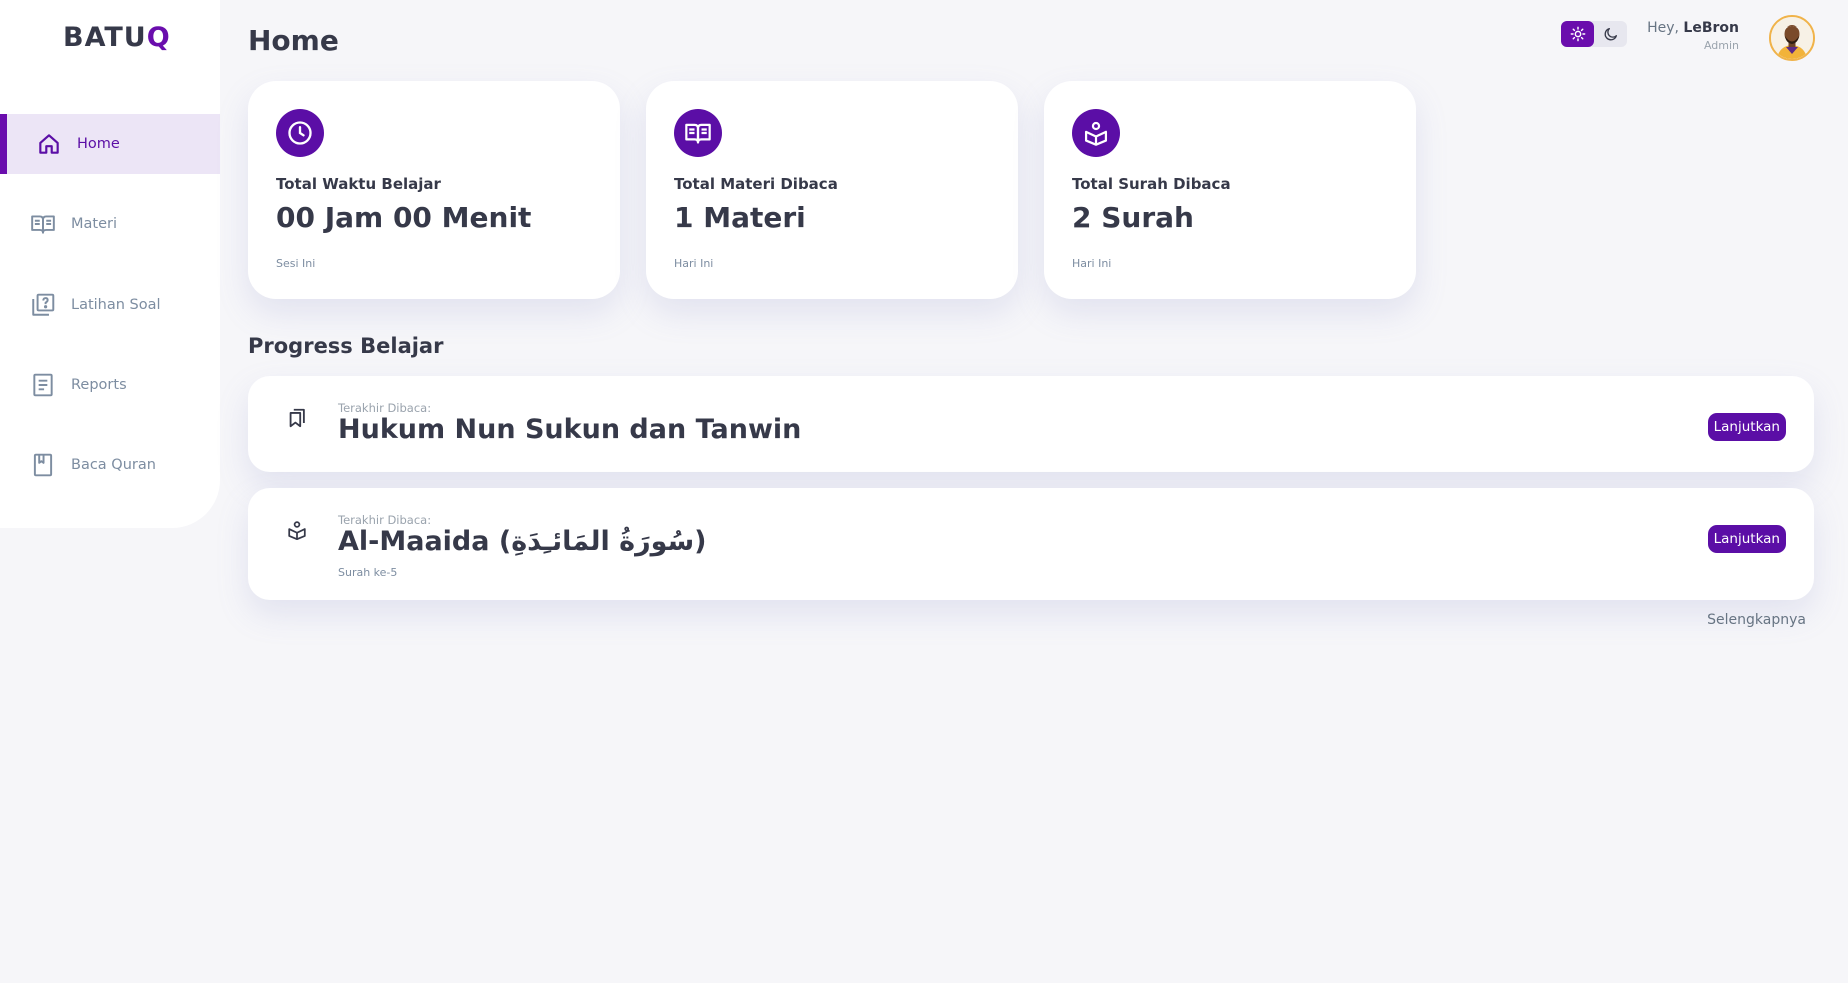 The height and width of the screenshot is (983, 1848). What do you see at coordinates (43, 385) in the screenshot?
I see `report-icon` at bounding box center [43, 385].